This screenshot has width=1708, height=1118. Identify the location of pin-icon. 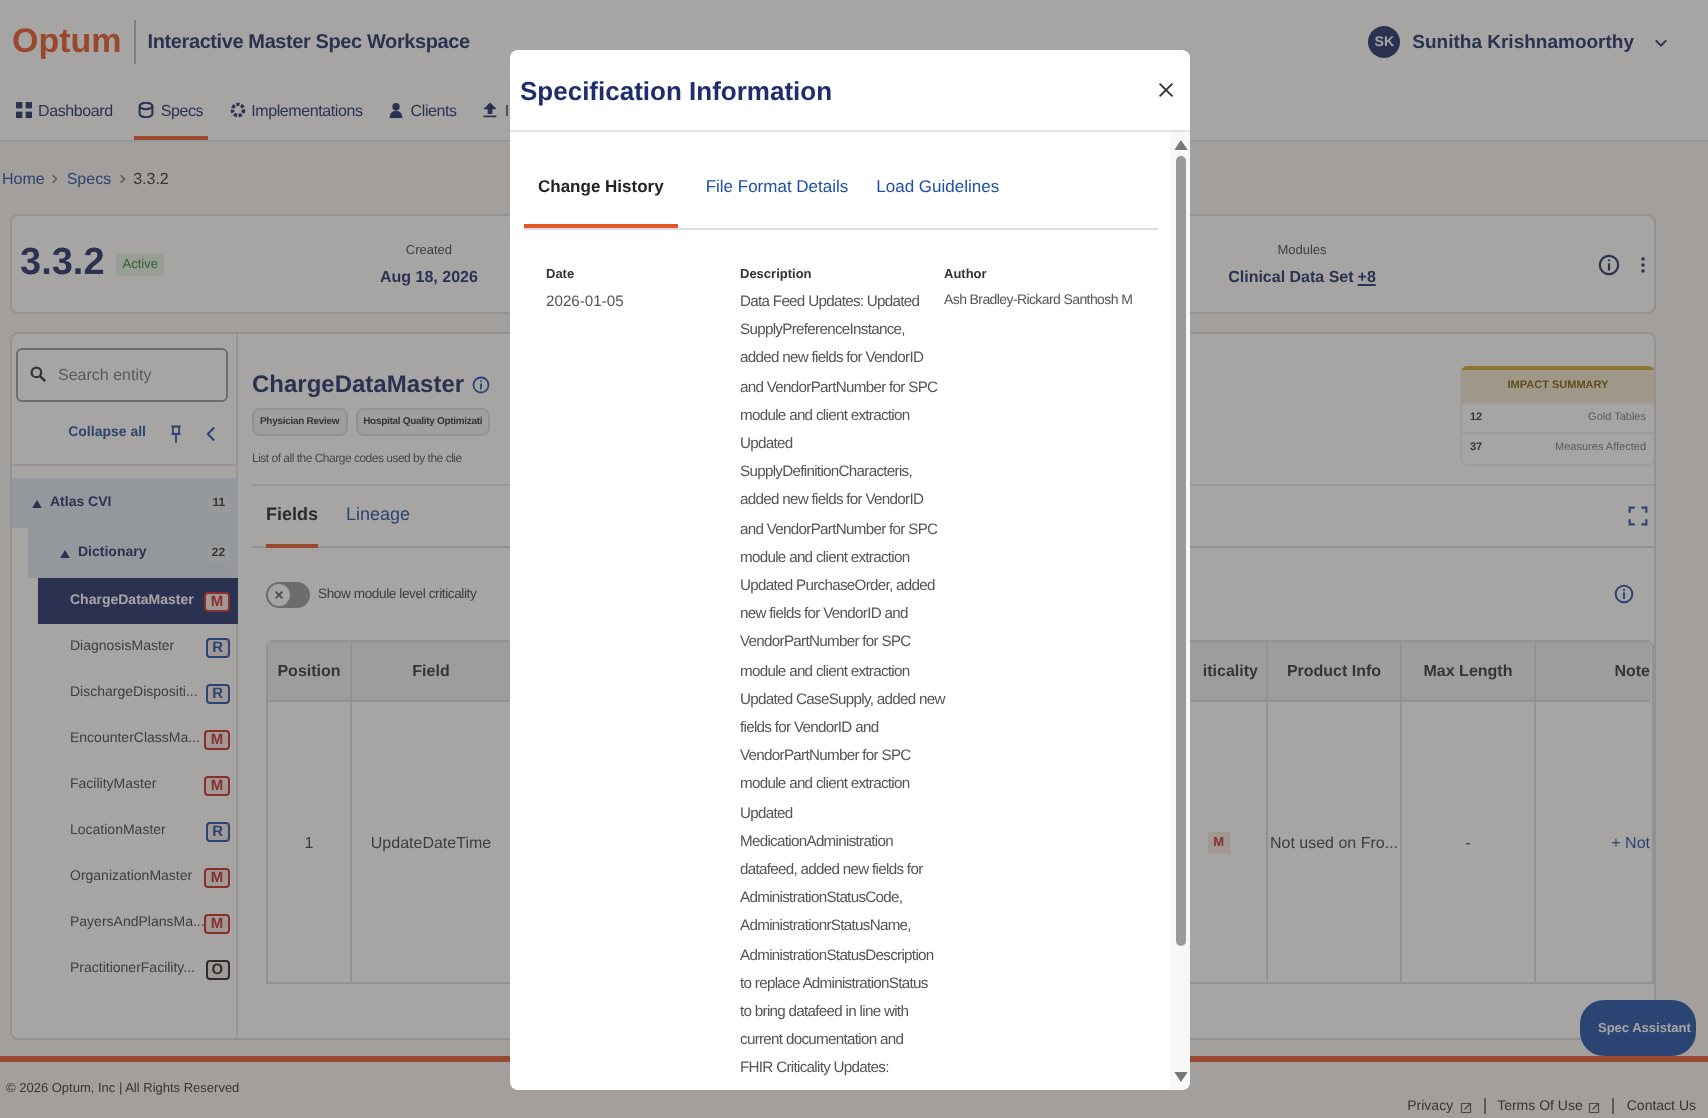
(176, 433).